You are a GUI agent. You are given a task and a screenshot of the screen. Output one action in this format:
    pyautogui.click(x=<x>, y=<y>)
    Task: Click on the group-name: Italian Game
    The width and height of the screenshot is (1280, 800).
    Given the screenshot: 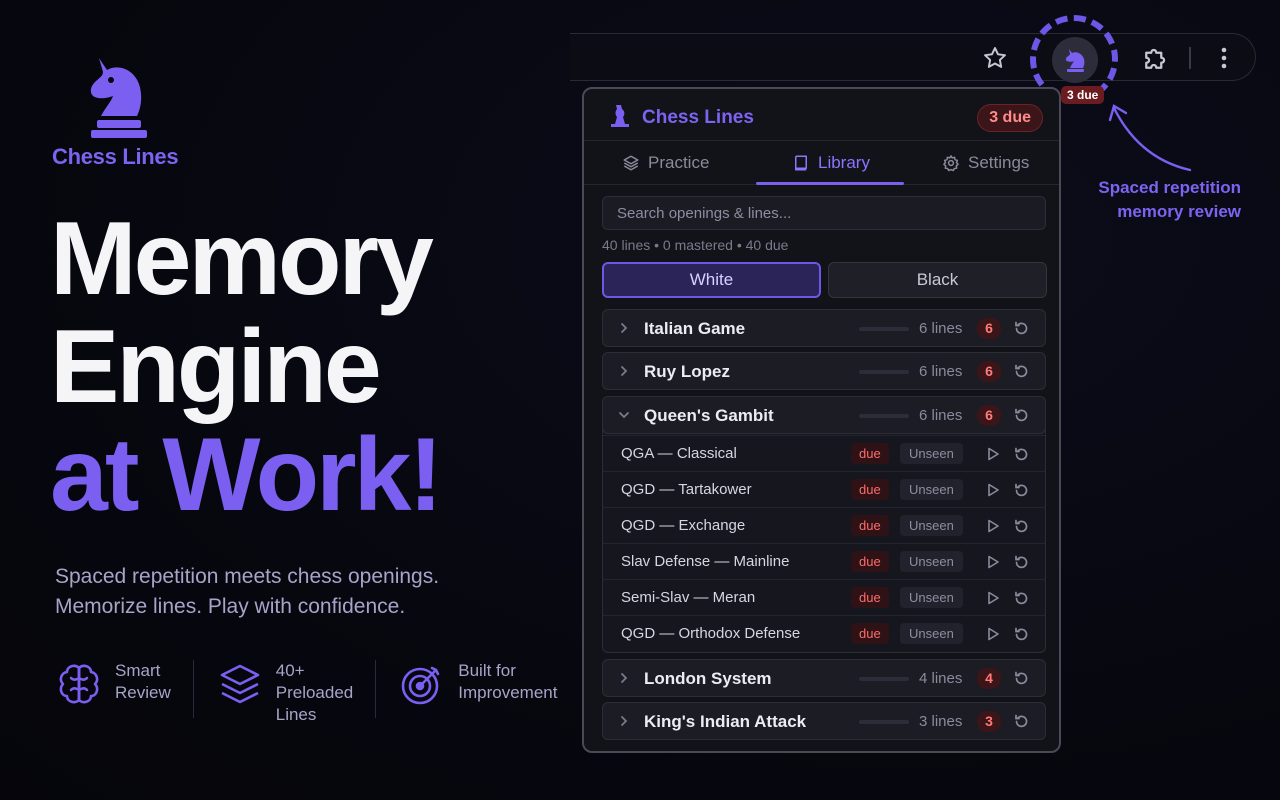 What is the action you would take?
    pyautogui.click(x=695, y=328)
    